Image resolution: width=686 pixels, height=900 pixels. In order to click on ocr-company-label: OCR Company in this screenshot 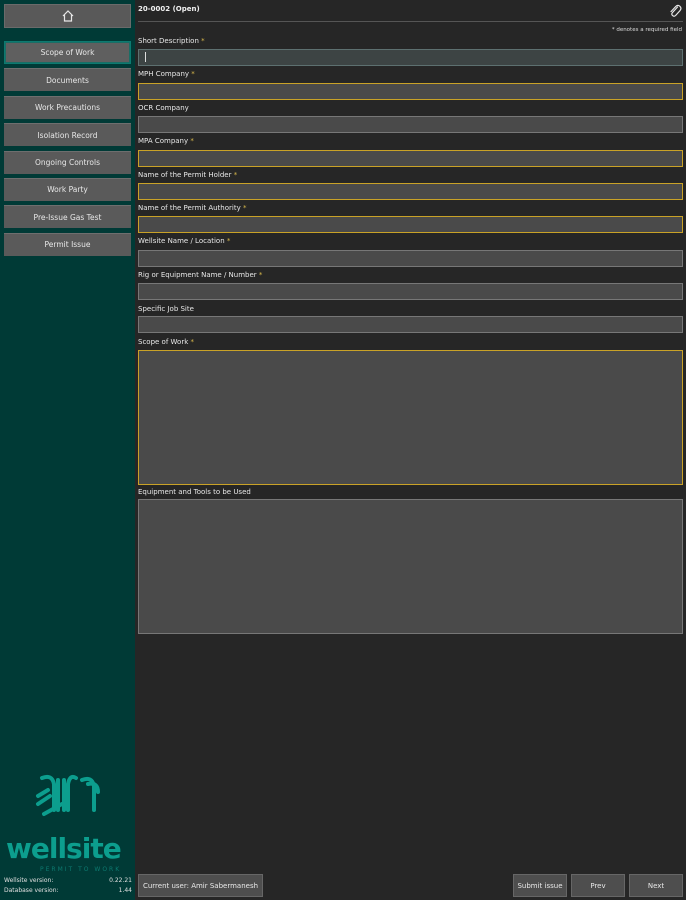, I will do `click(163, 108)`.